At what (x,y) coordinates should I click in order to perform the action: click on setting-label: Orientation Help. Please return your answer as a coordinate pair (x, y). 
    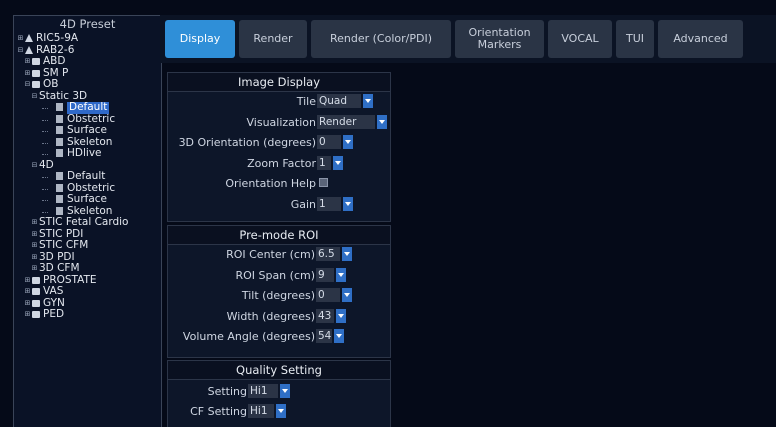
    Looking at the image, I should click on (270, 183).